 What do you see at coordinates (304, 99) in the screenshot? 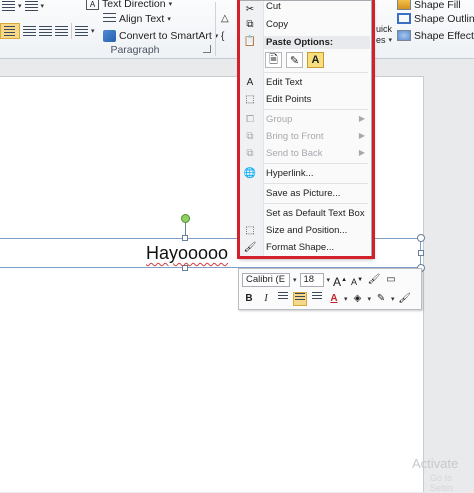
I see `menu-item-edit-points: ⬚ Edit Points` at bounding box center [304, 99].